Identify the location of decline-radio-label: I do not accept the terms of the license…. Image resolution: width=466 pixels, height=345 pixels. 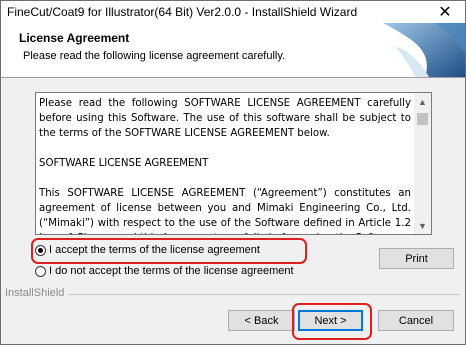
(171, 271).